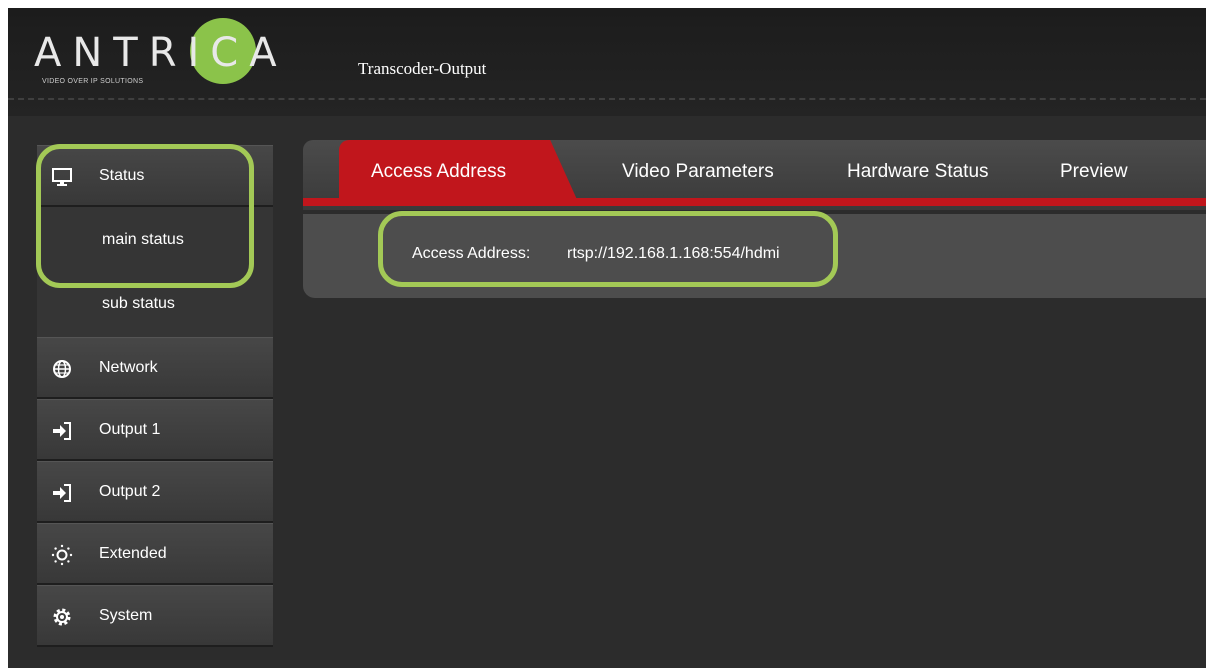  What do you see at coordinates (459, 172) in the screenshot?
I see `tab-access-address: Access Address` at bounding box center [459, 172].